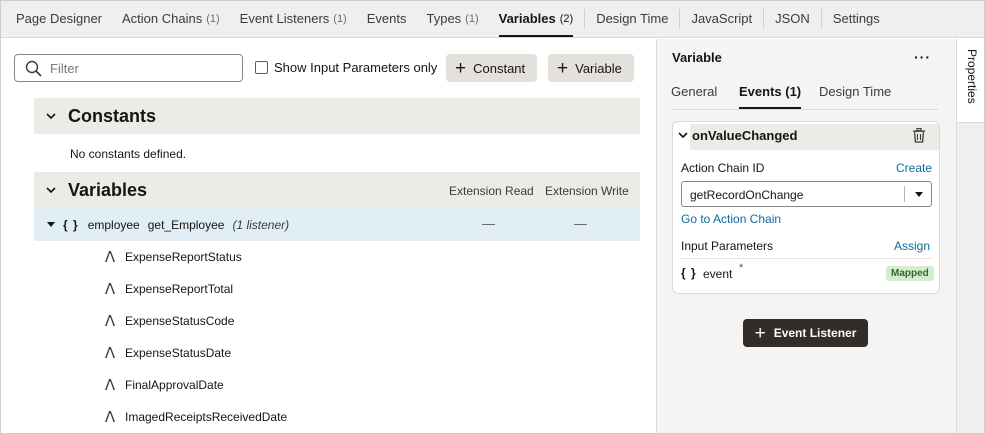 This screenshot has width=985, height=434. Describe the element at coordinates (337, 116) in the screenshot. I see `constants-section-header: Constants` at that location.